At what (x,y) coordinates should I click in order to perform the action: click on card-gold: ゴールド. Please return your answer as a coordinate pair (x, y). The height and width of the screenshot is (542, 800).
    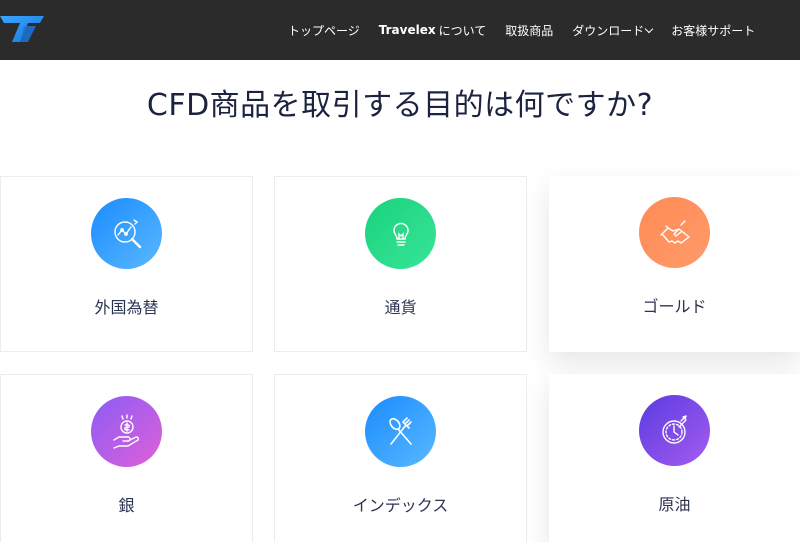
    Looking at the image, I should click on (674, 264).